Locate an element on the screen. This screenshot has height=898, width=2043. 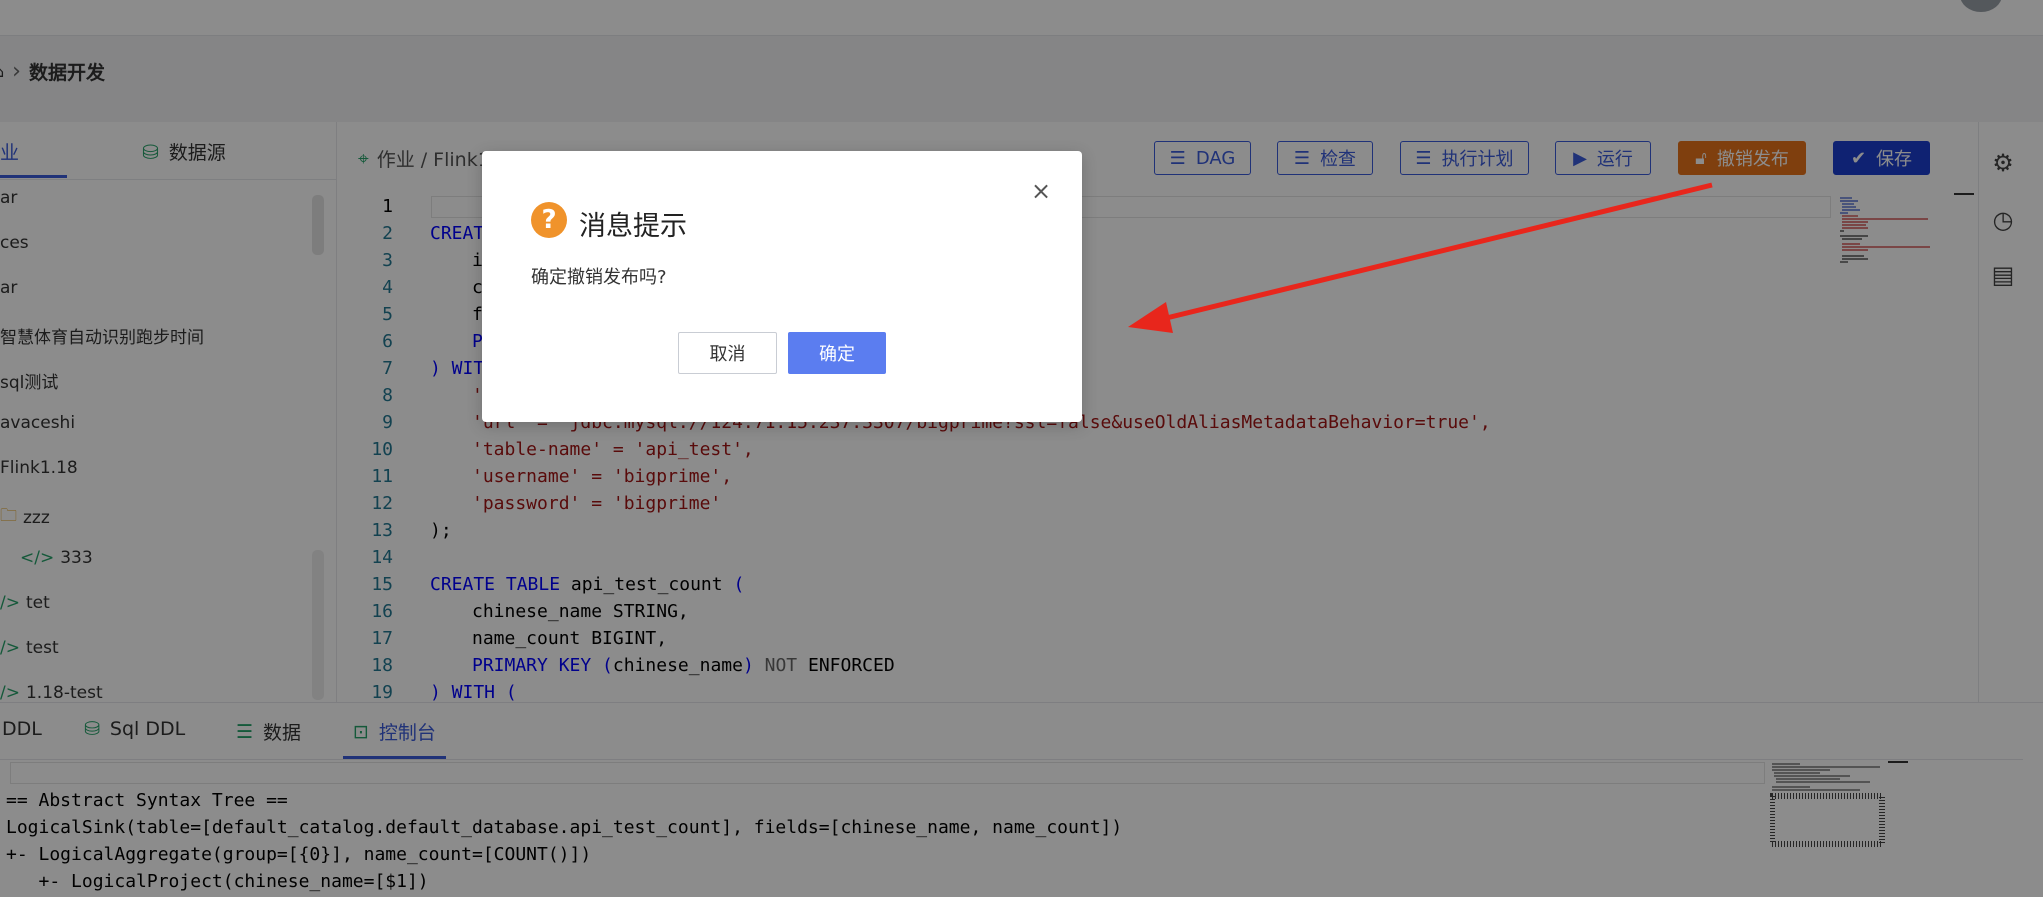
dialog-message: 确定撤销发布吗? is located at coordinates (599, 277).